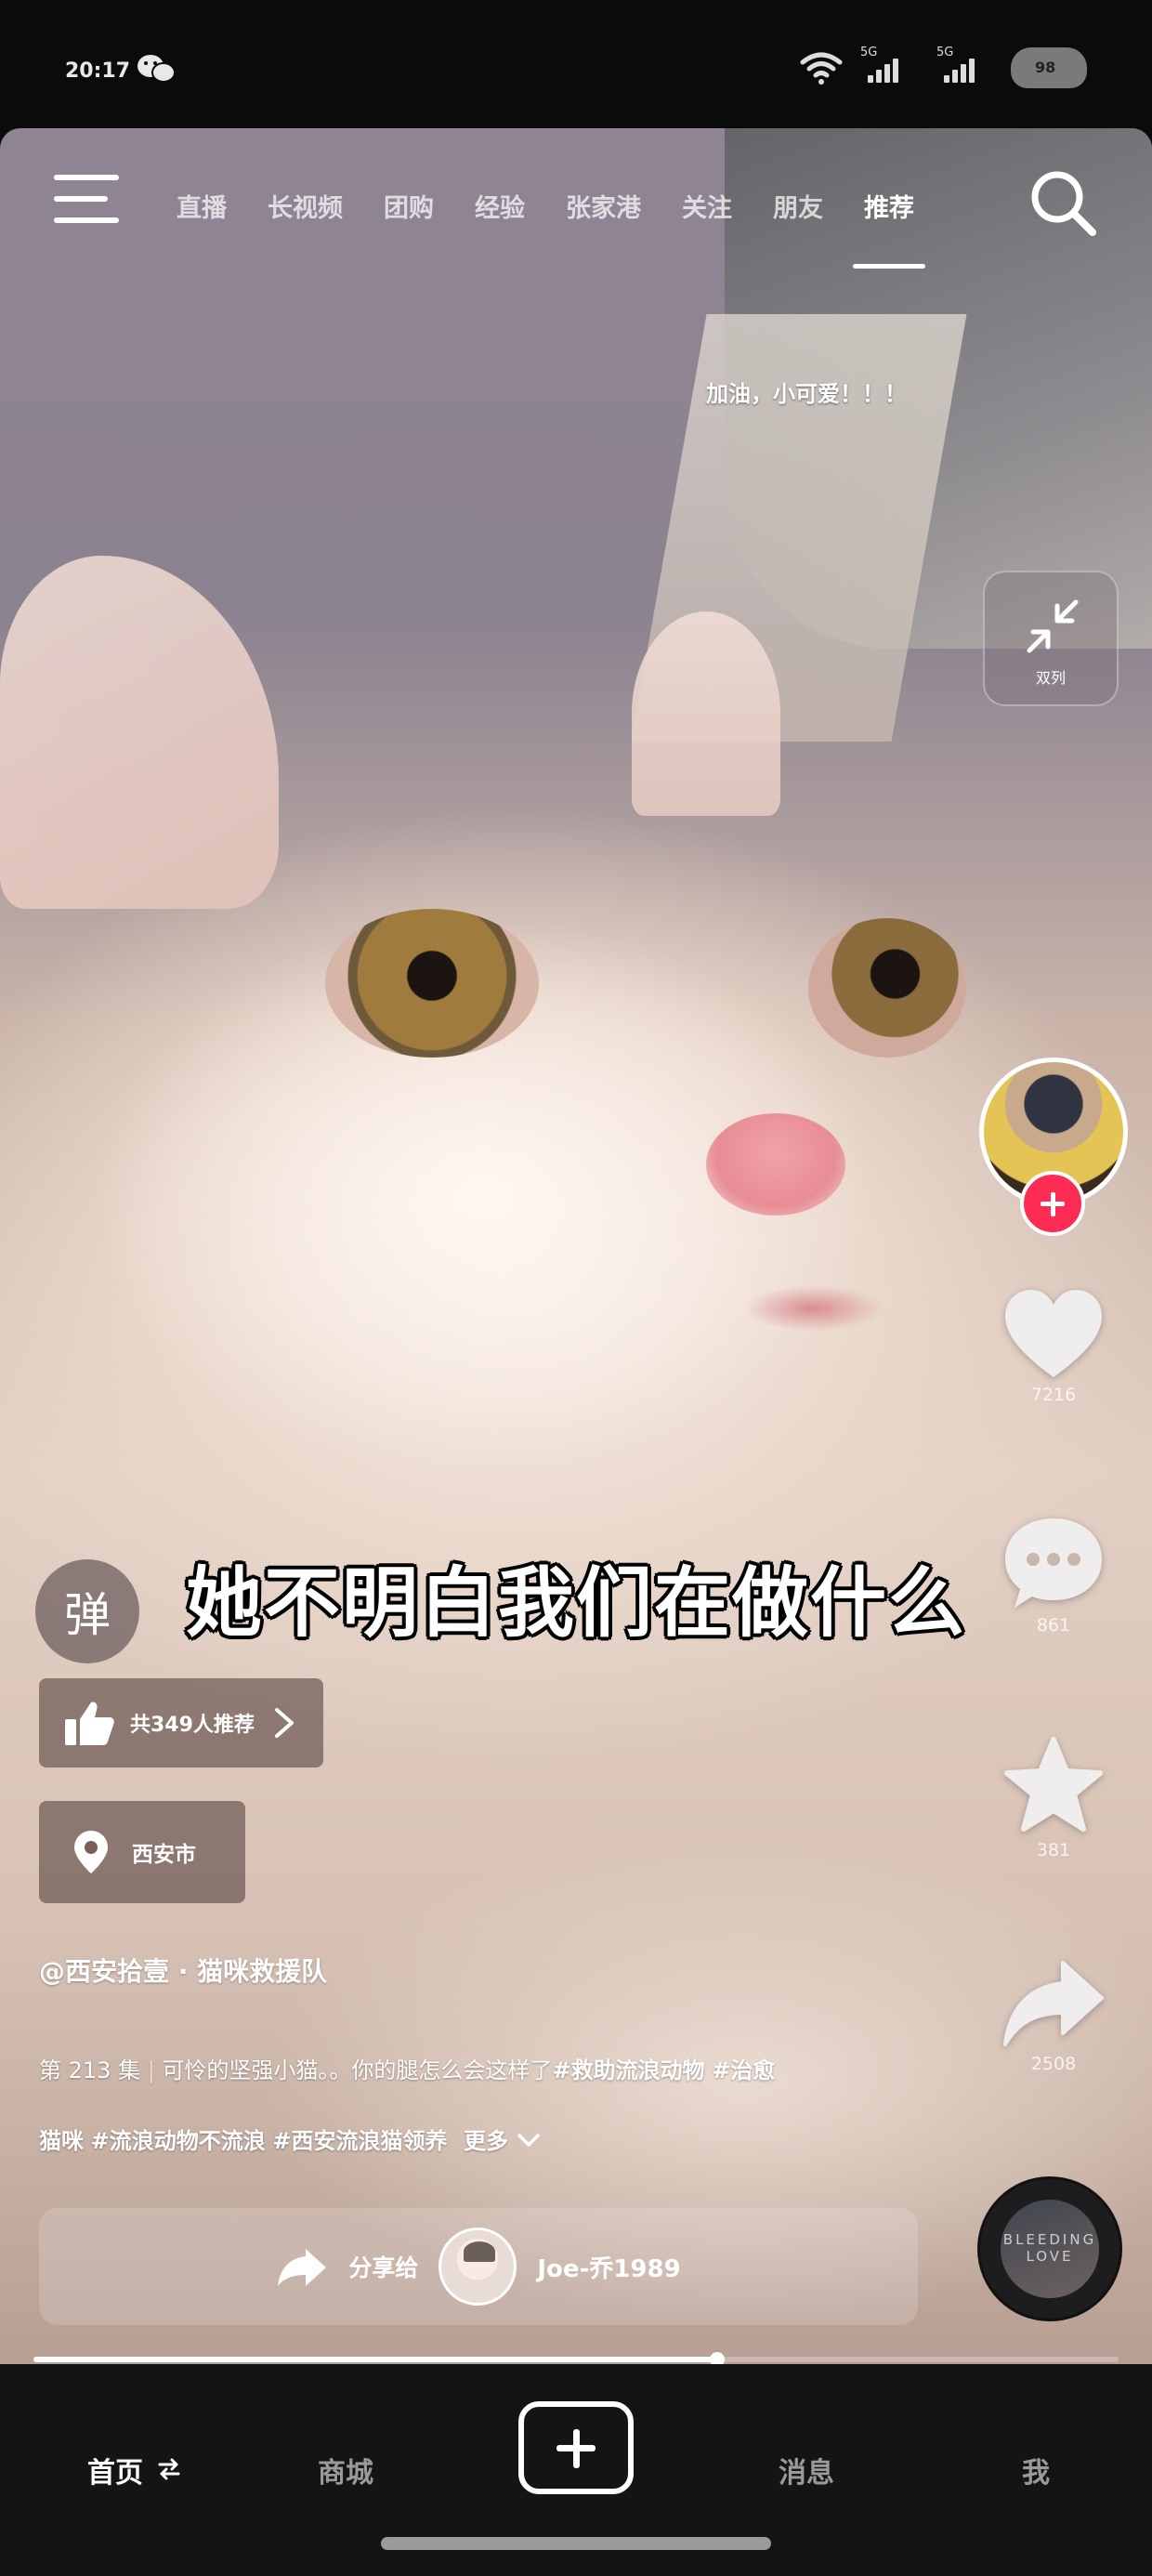  What do you see at coordinates (284, 1723) in the screenshot?
I see `chevron-right-icon` at bounding box center [284, 1723].